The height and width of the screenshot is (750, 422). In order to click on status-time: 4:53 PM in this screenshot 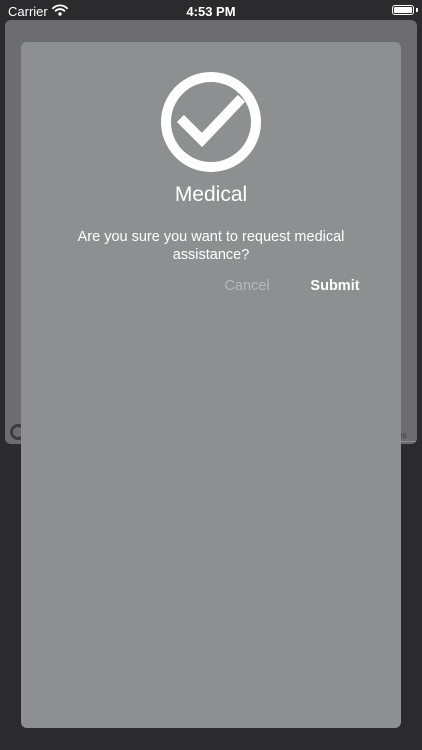, I will do `click(211, 11)`.